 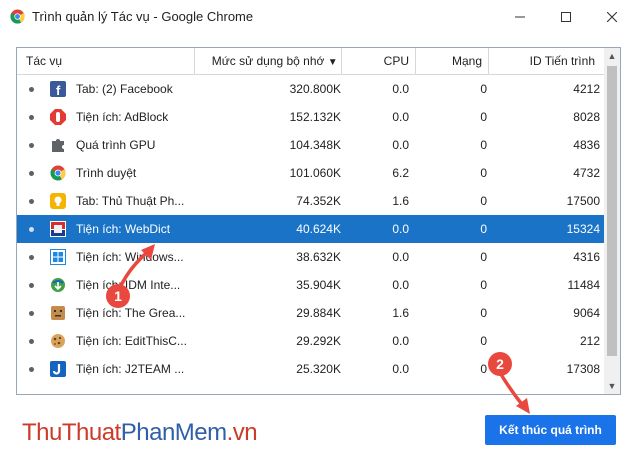 I want to click on header-pid: ID Tiến trình, so click(x=542, y=61).